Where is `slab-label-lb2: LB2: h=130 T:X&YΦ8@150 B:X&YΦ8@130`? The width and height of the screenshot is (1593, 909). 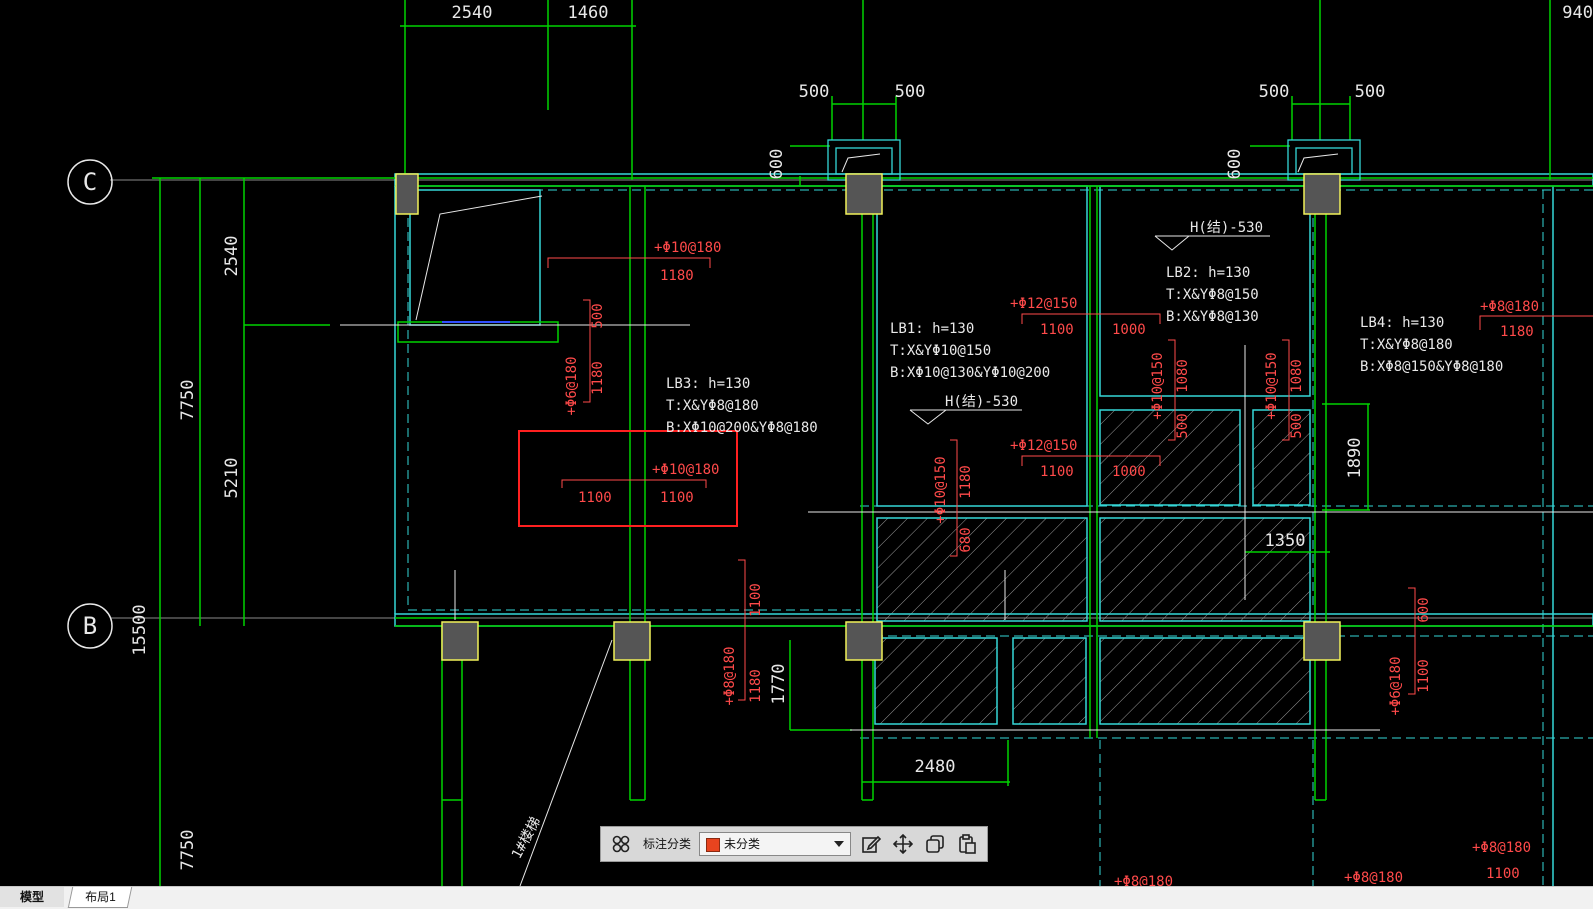
slab-label-lb2: LB2: h=130 T:X&YΦ8@150 B:X&YΦ8@130 is located at coordinates (1212, 295).